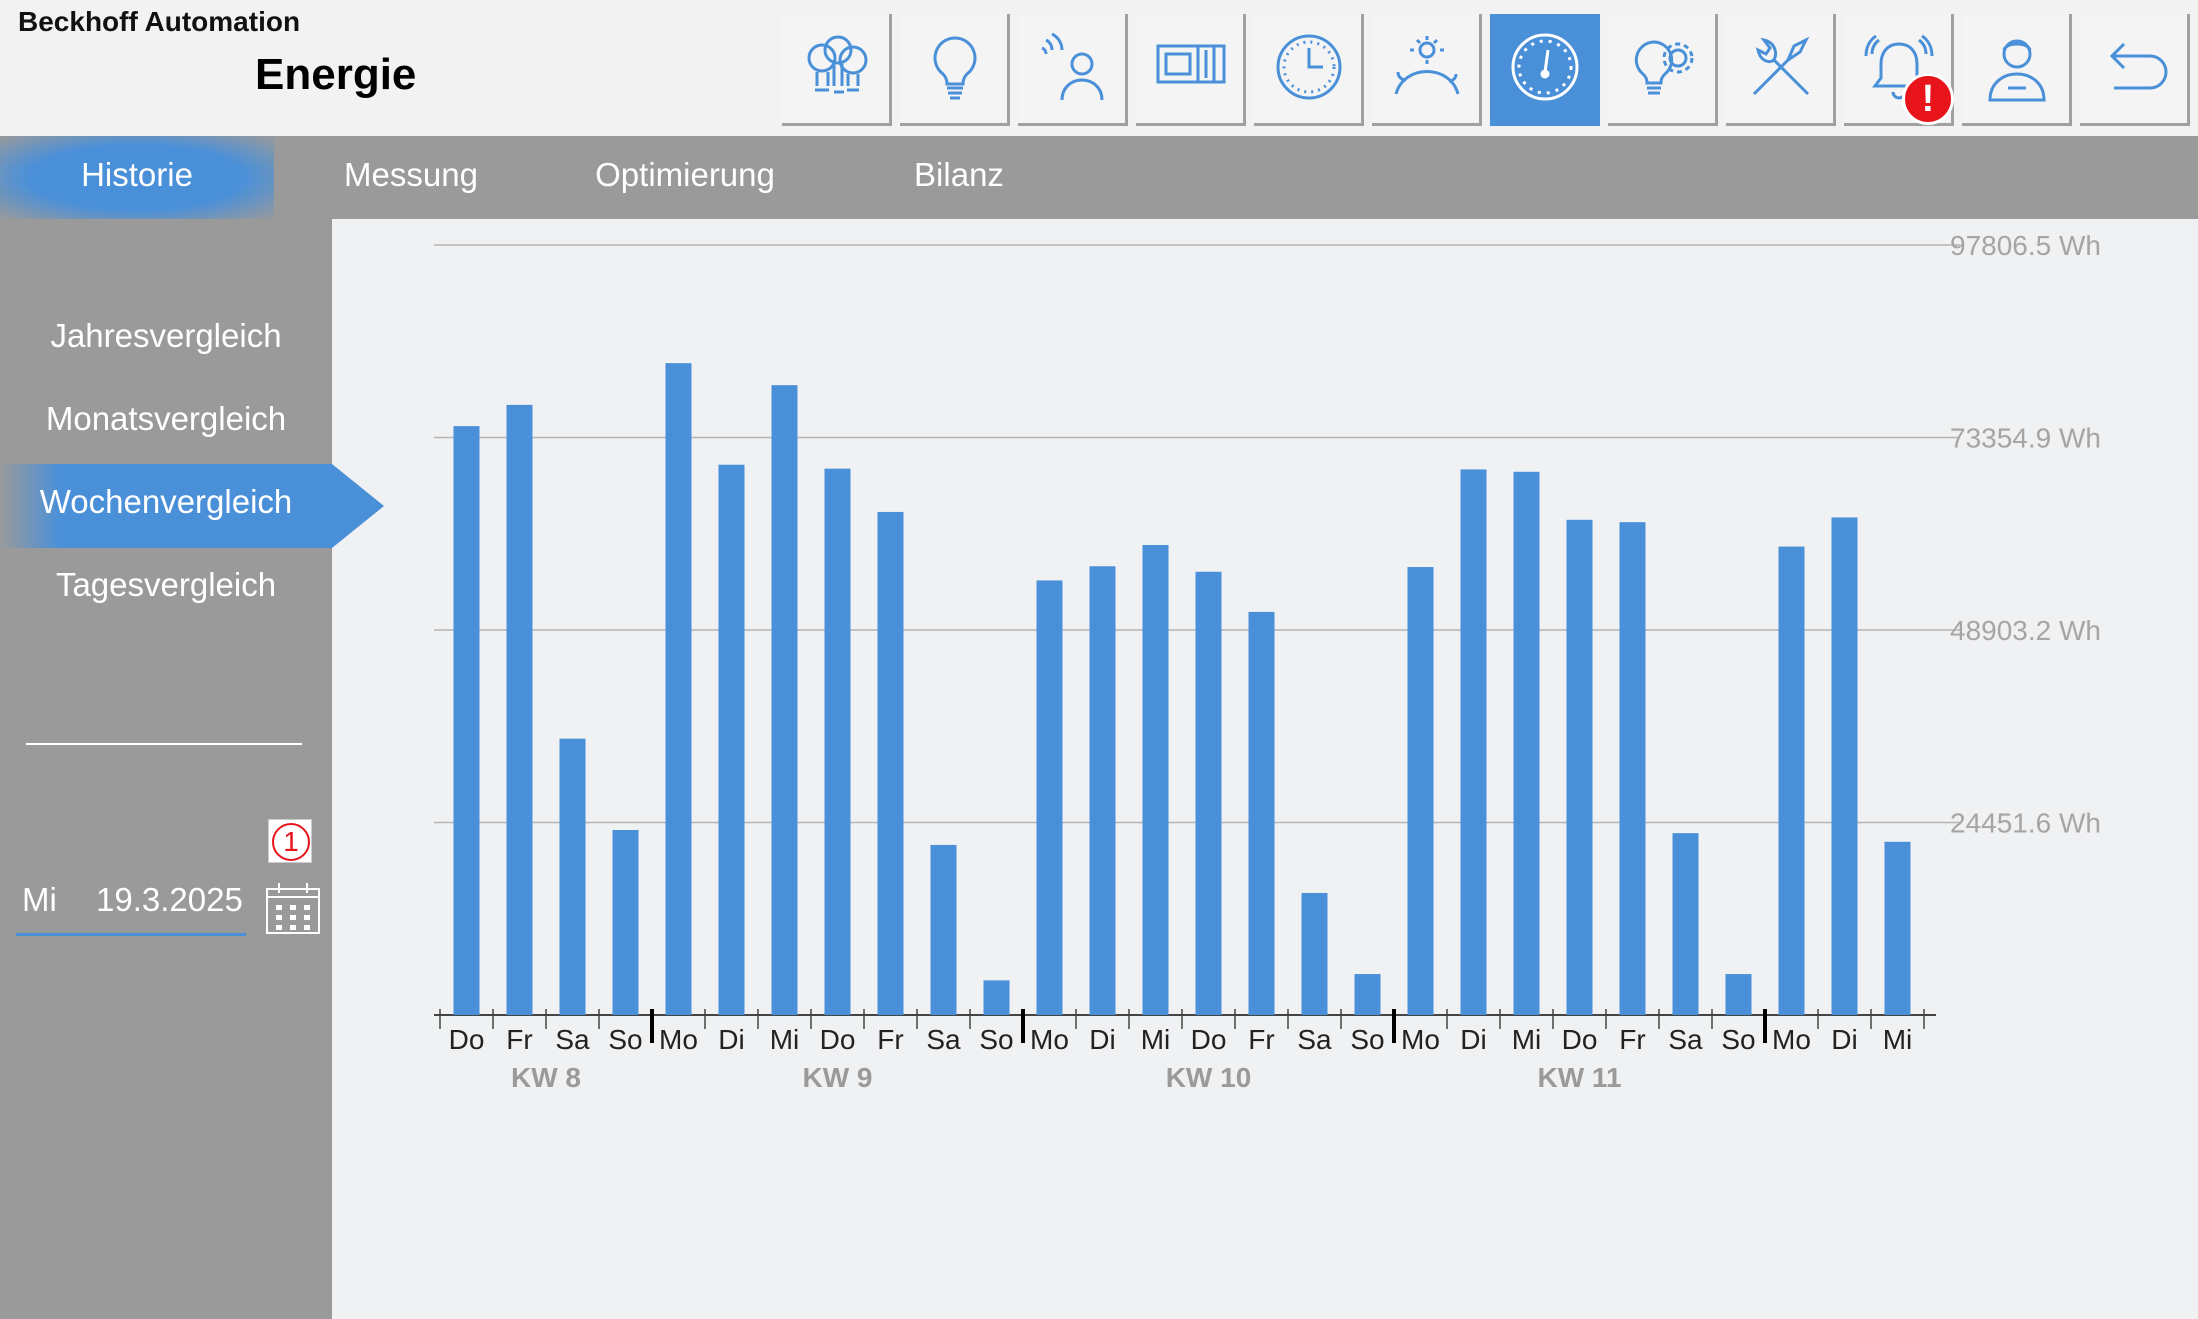  Describe the element at coordinates (39, 899) in the screenshot. I see `date-weekday: Mi` at that location.